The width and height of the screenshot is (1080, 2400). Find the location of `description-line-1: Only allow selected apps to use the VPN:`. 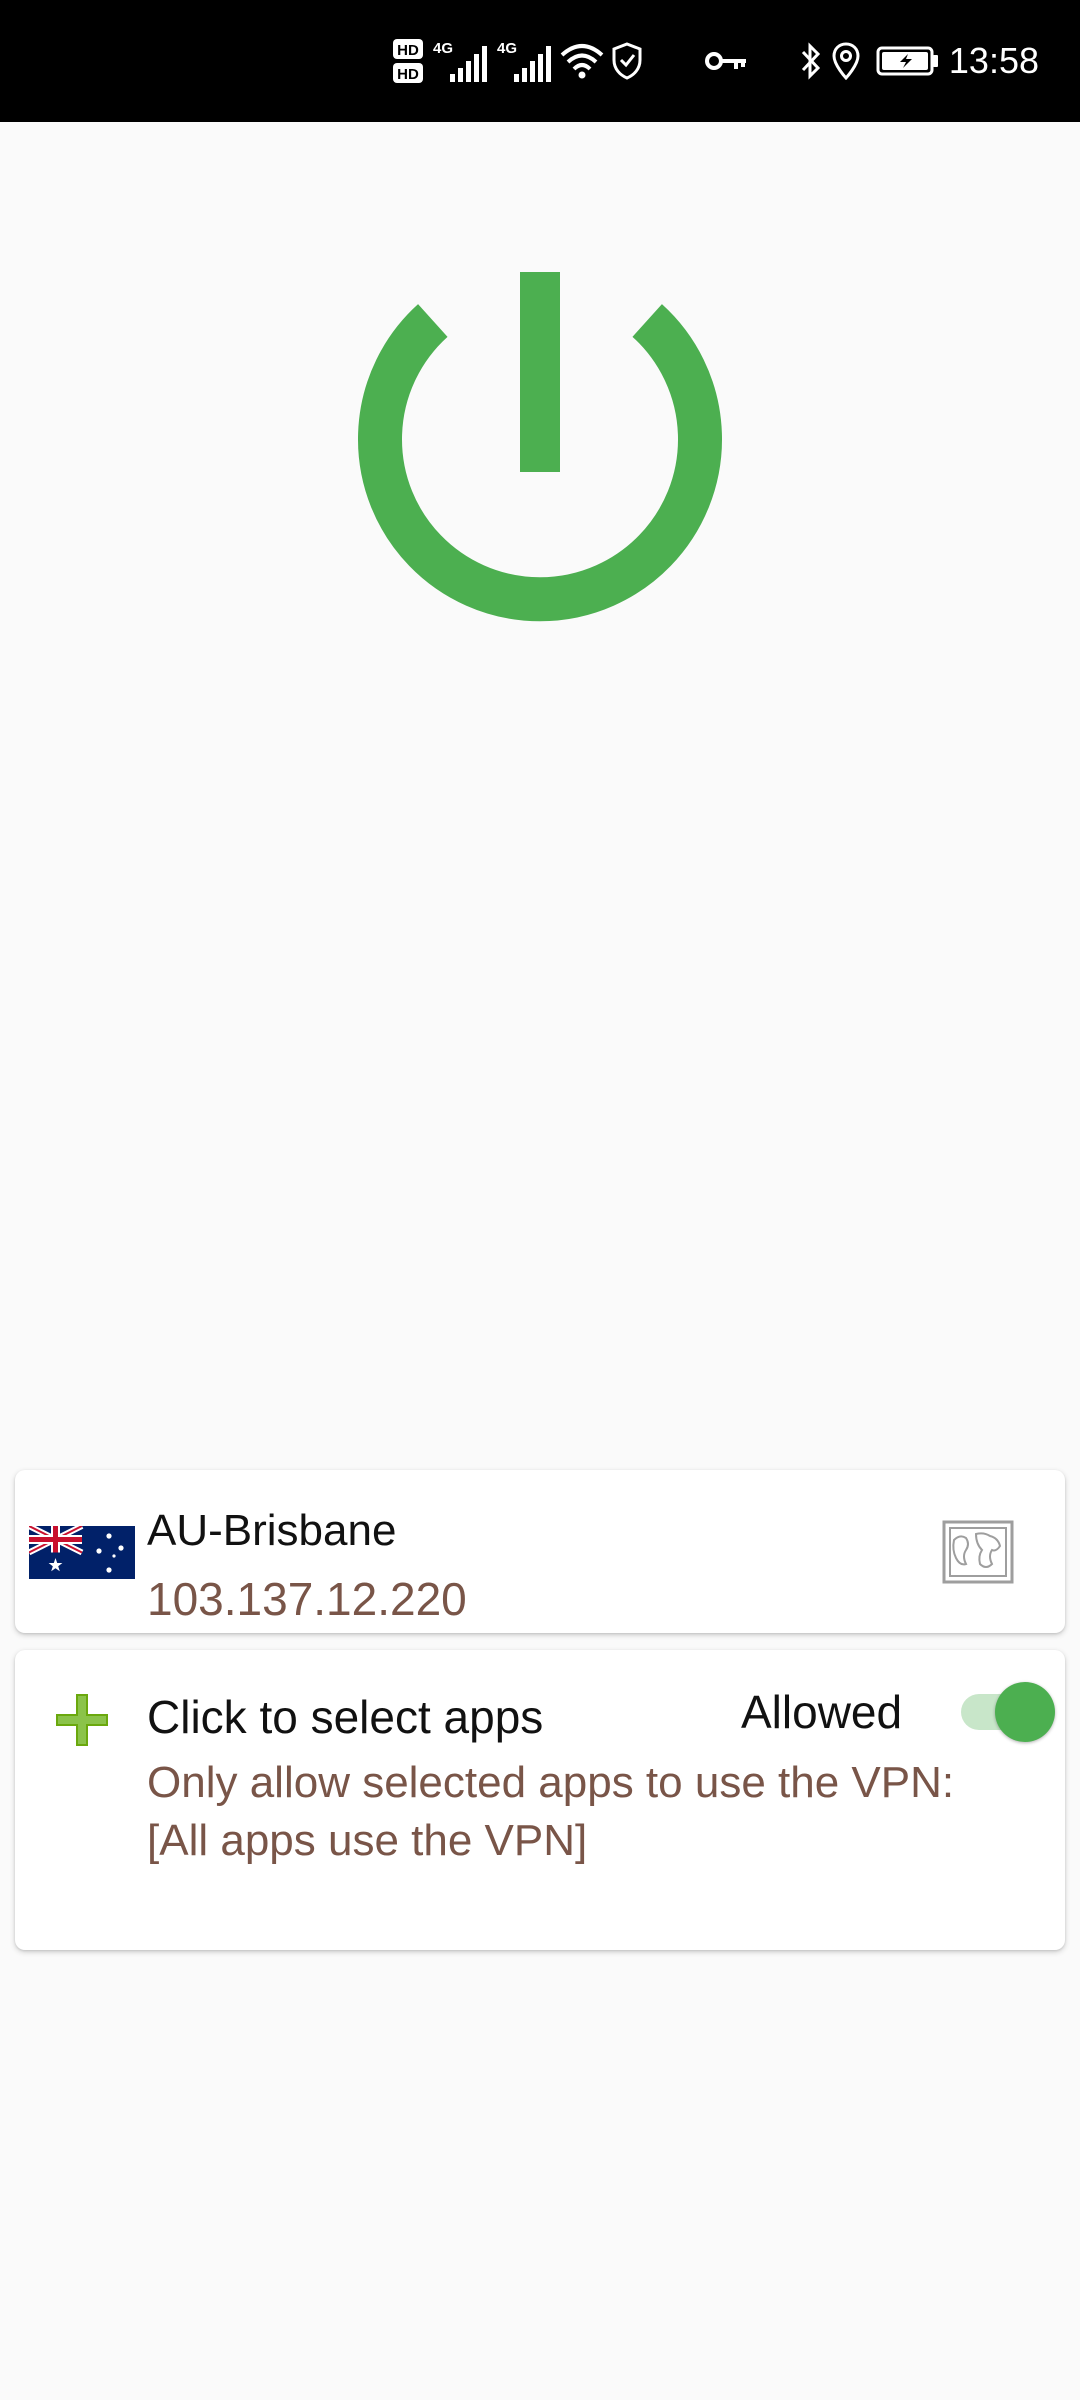

description-line-1: Only allow selected apps to use the VPN: is located at coordinates (551, 1782).